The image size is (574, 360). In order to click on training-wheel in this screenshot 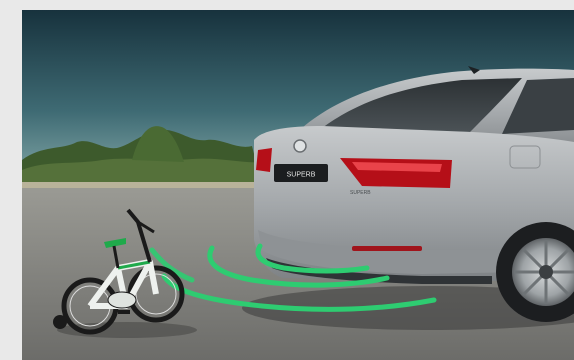, I will do `click(60, 322)`.